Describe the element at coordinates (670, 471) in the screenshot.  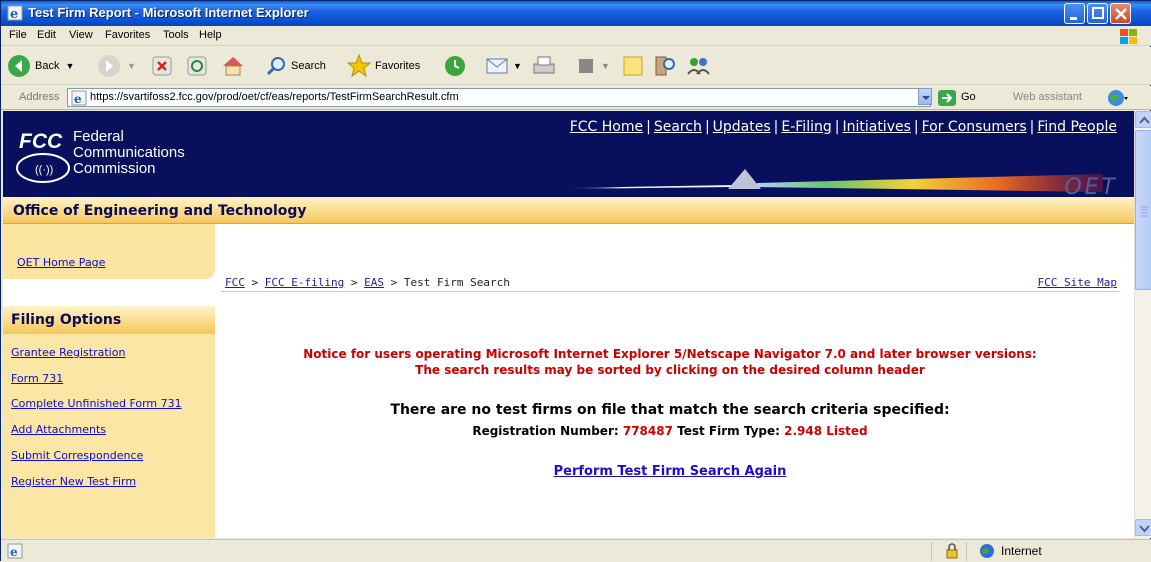
I see `search-again-link: Perform Test Firm Search Again` at that location.